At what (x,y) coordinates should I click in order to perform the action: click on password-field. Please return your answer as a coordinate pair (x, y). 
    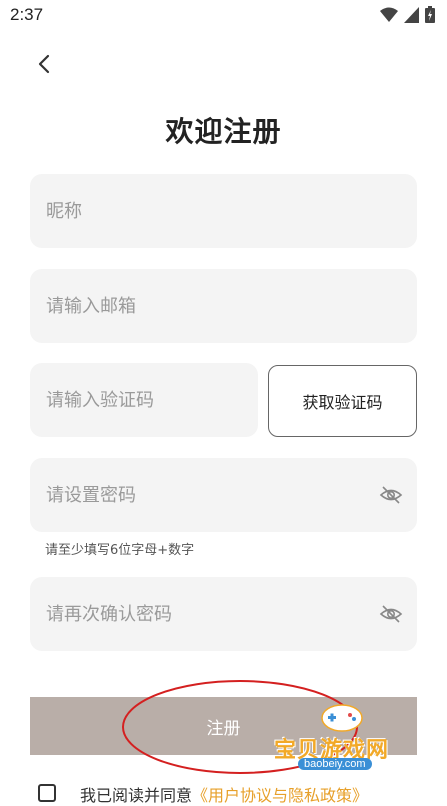
    Looking at the image, I should click on (223, 495).